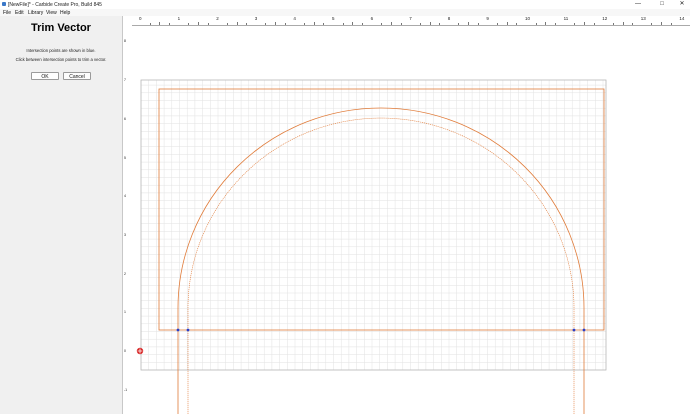 This screenshot has width=690, height=414. I want to click on origin-marker-icon, so click(140, 351).